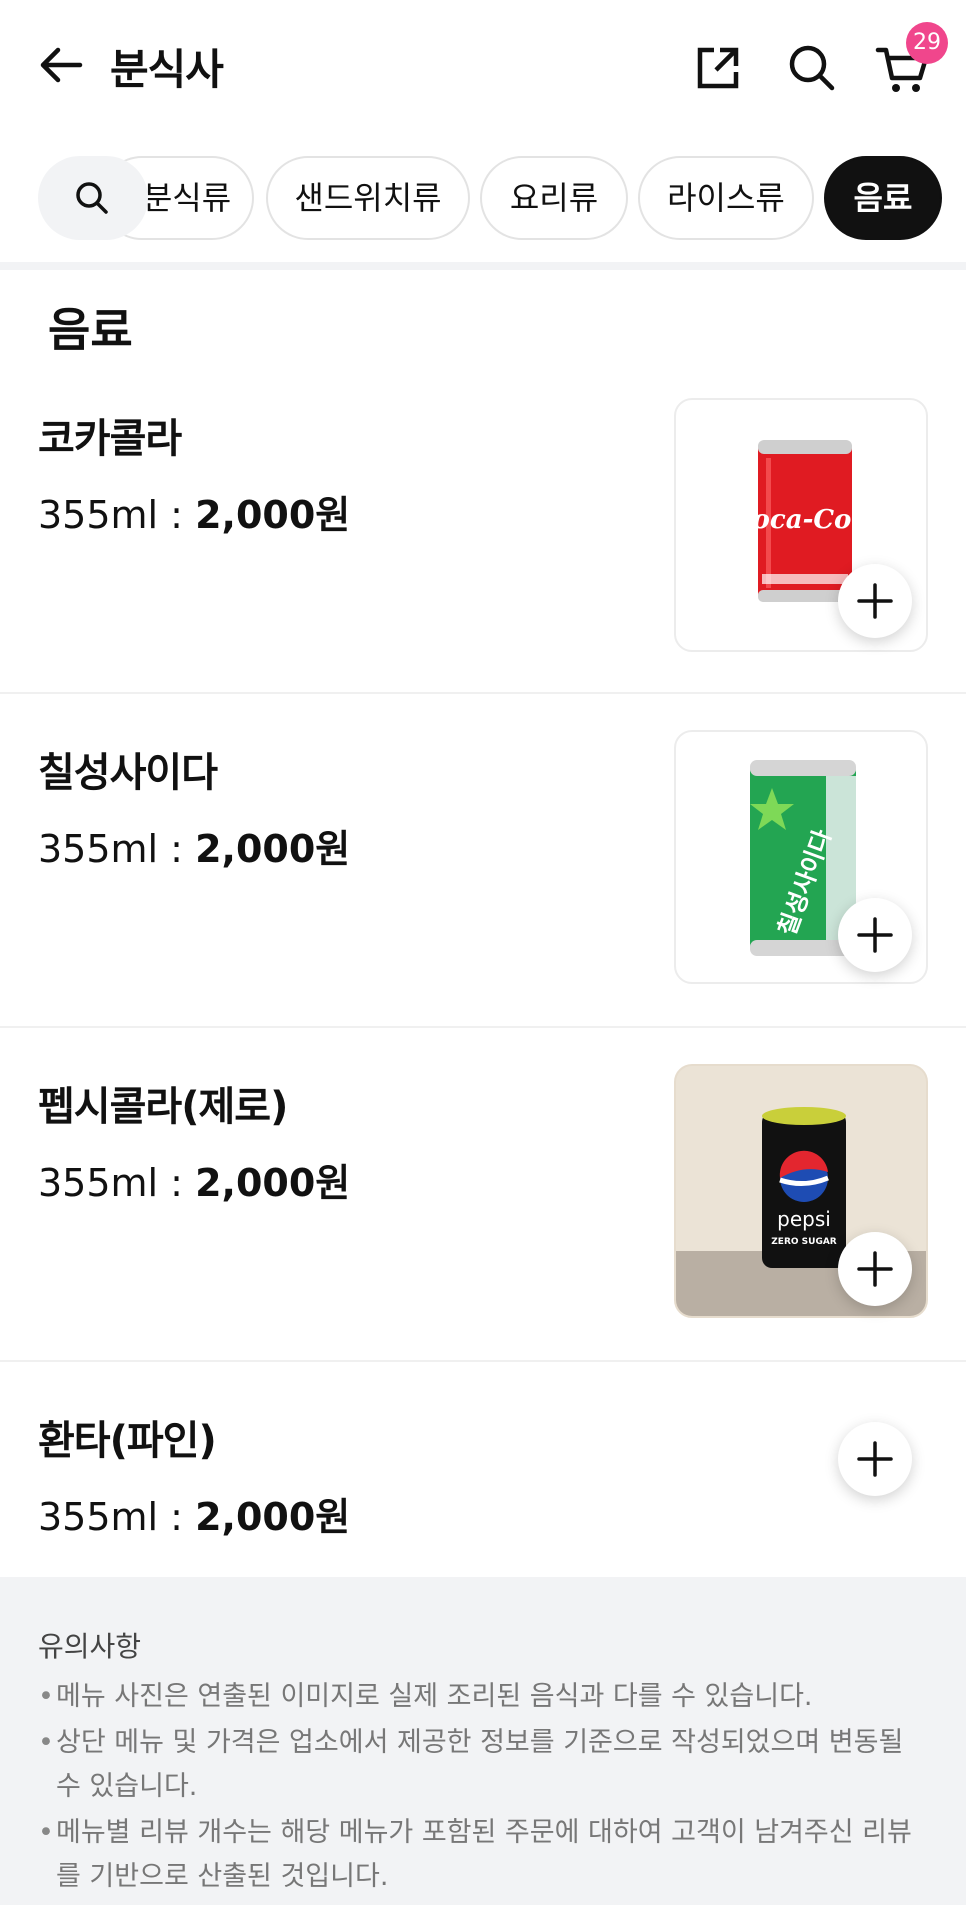 This screenshot has height=1905, width=966. What do you see at coordinates (483, 1697) in the screenshot?
I see `notice-item: 메뉴 사진은 연출된 이미지로 실제 조리된 음식과 다를 수 있습니다.` at bounding box center [483, 1697].